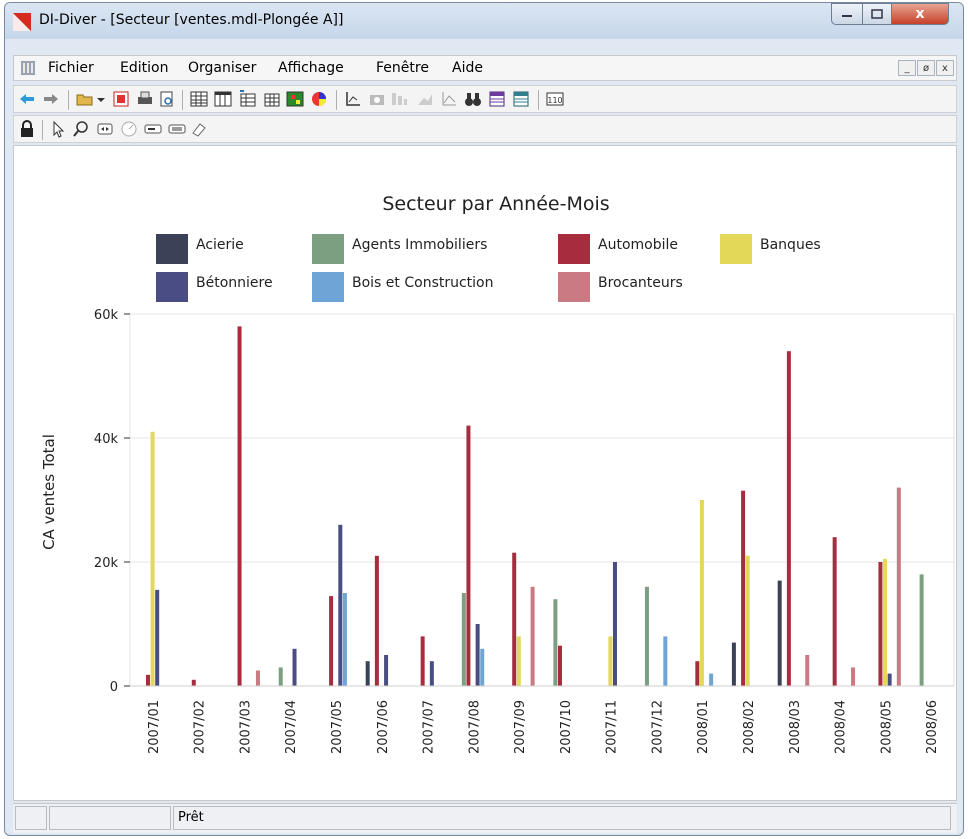 The height and width of the screenshot is (839, 968). I want to click on maximize-button, so click(877, 14).